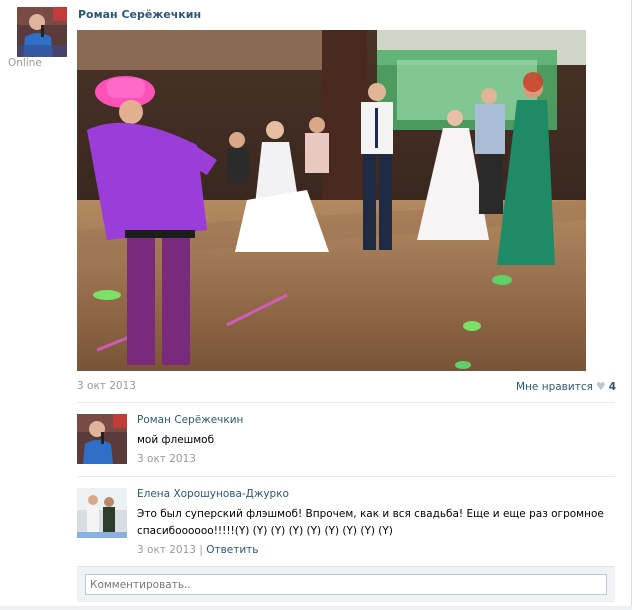 This screenshot has width=637, height=610. I want to click on post-date: 3 окт 2013, so click(106, 386).